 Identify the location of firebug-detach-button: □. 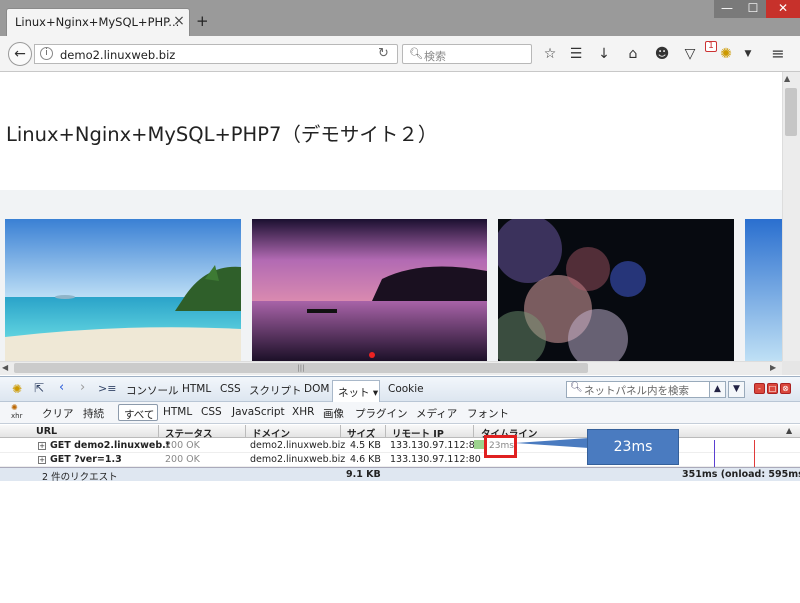
(772, 388).